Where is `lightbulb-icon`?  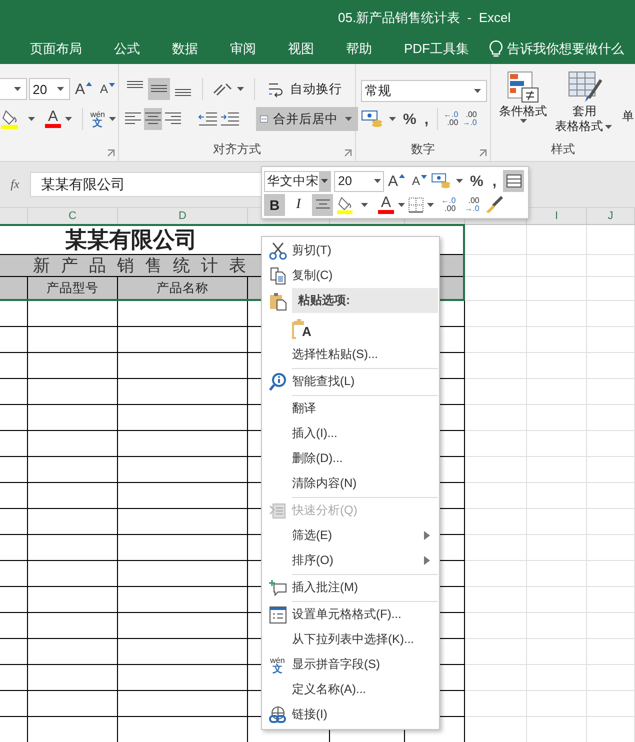 lightbulb-icon is located at coordinates (496, 49).